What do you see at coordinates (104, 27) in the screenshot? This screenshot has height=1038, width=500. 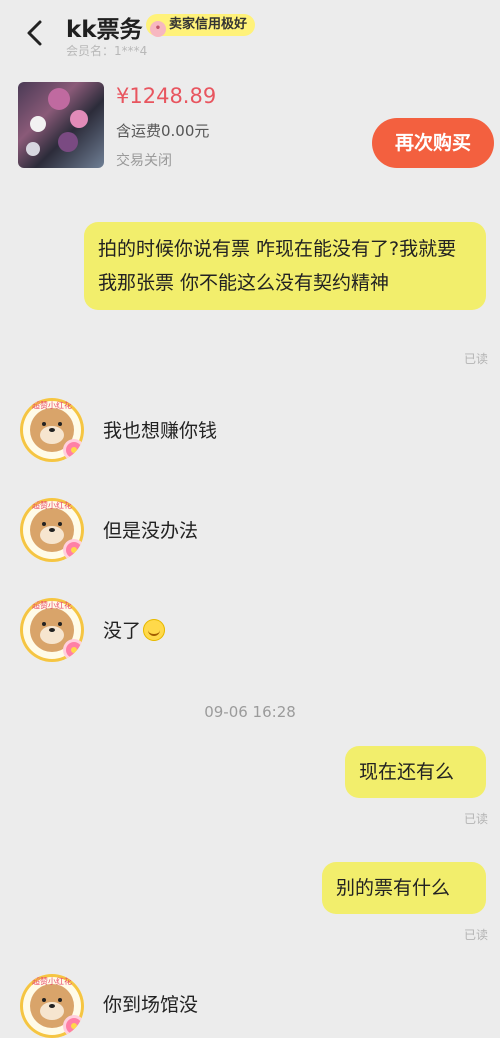 I see `chat-title: kk票务` at bounding box center [104, 27].